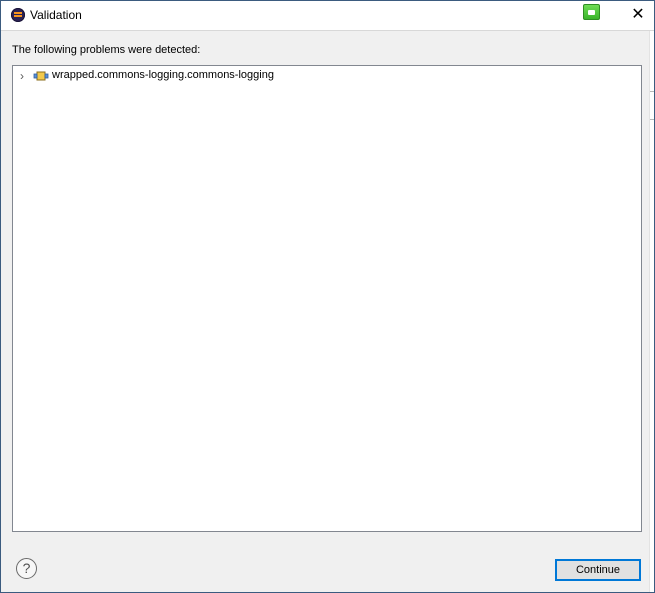  What do you see at coordinates (26, 568) in the screenshot?
I see `help-button: ?` at bounding box center [26, 568].